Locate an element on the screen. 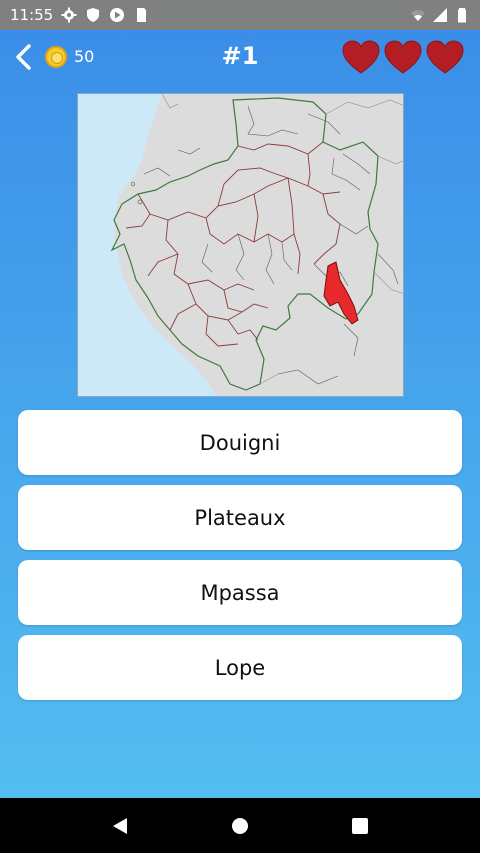 The height and width of the screenshot is (853, 480). chevron-left-icon is located at coordinates (23, 57).